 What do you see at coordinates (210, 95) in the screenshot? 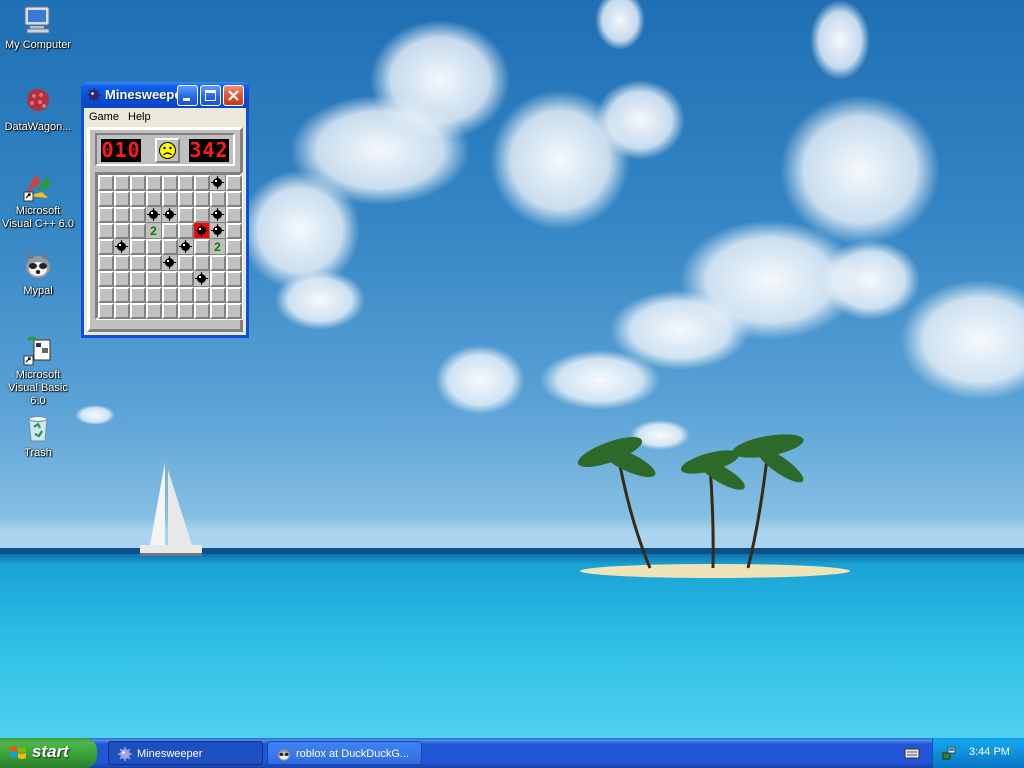
I see `maximize-button` at bounding box center [210, 95].